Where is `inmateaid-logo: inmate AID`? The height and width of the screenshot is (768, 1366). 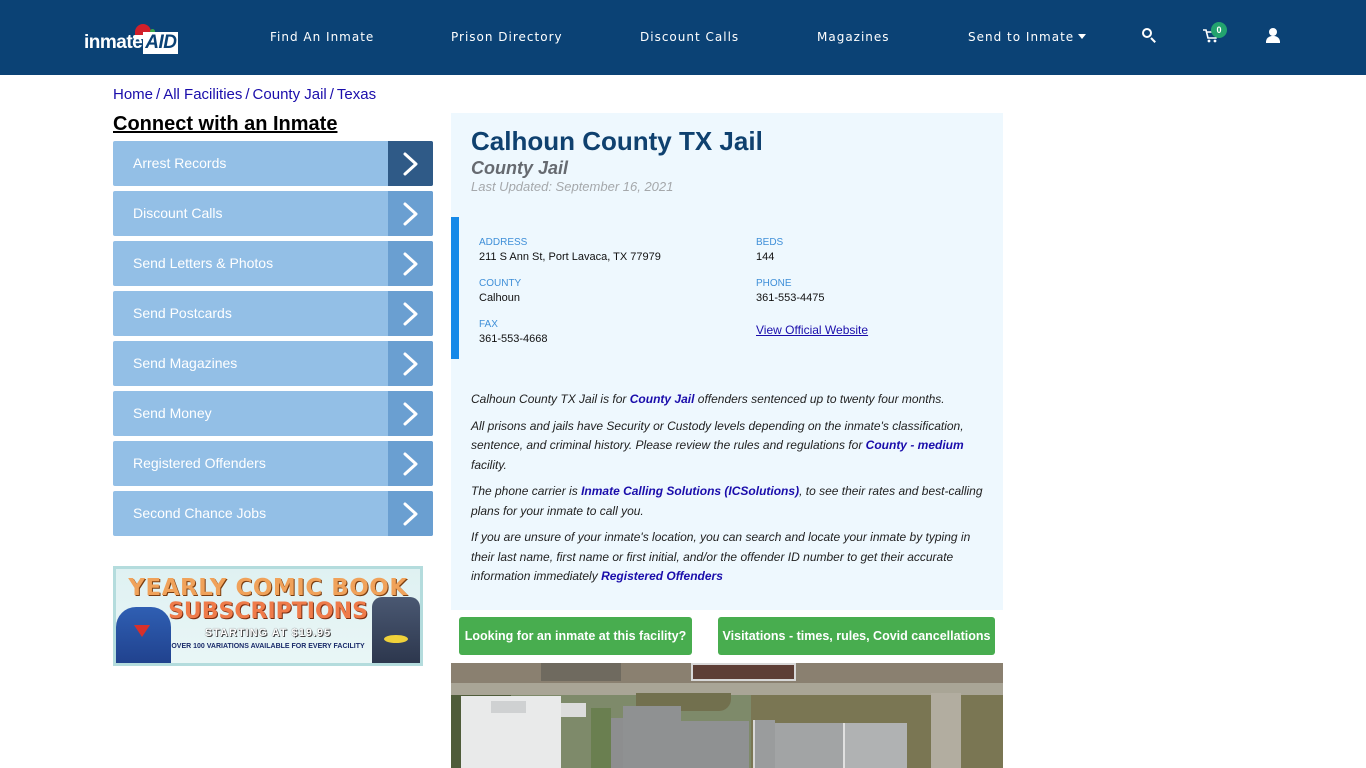 inmateaid-logo: inmate AID is located at coordinates (134, 40).